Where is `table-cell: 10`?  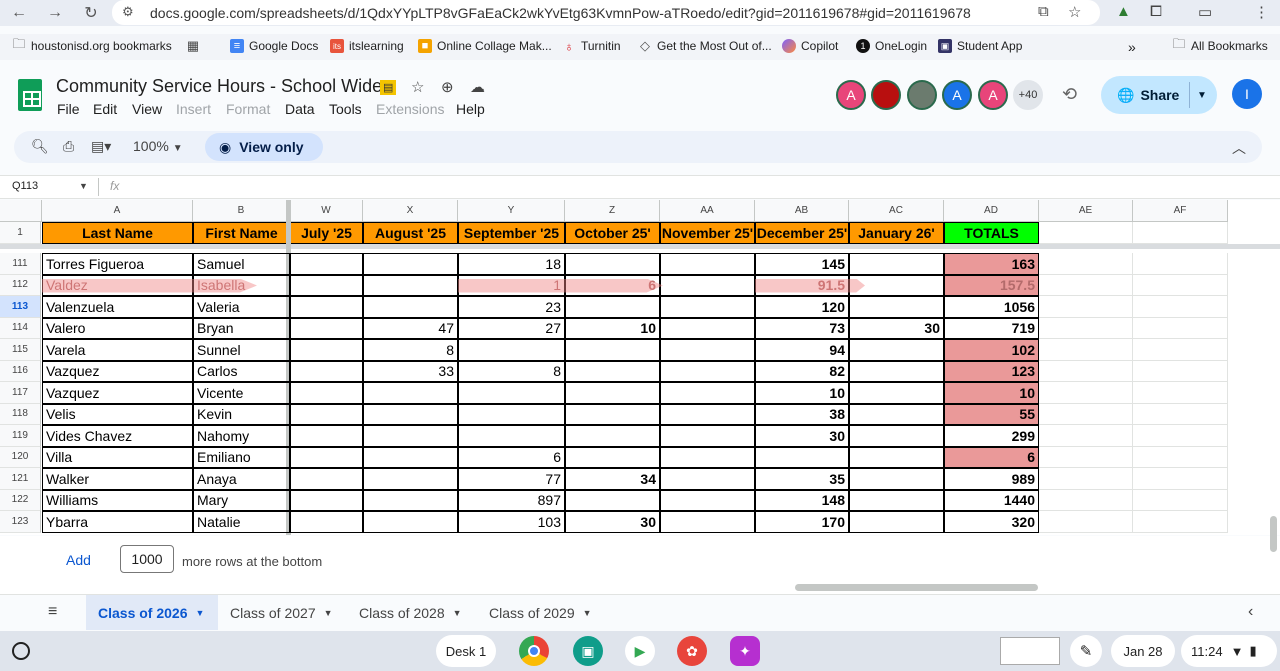 table-cell: 10 is located at coordinates (991, 393).